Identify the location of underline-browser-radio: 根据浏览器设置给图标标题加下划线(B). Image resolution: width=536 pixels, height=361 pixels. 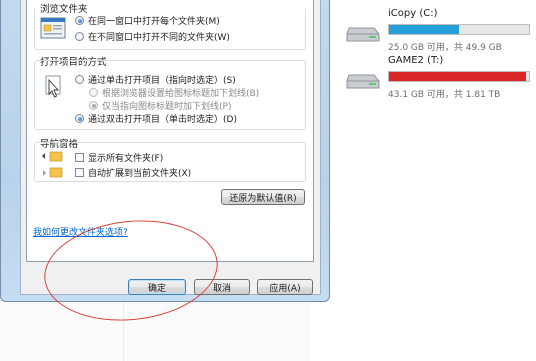
(174, 92).